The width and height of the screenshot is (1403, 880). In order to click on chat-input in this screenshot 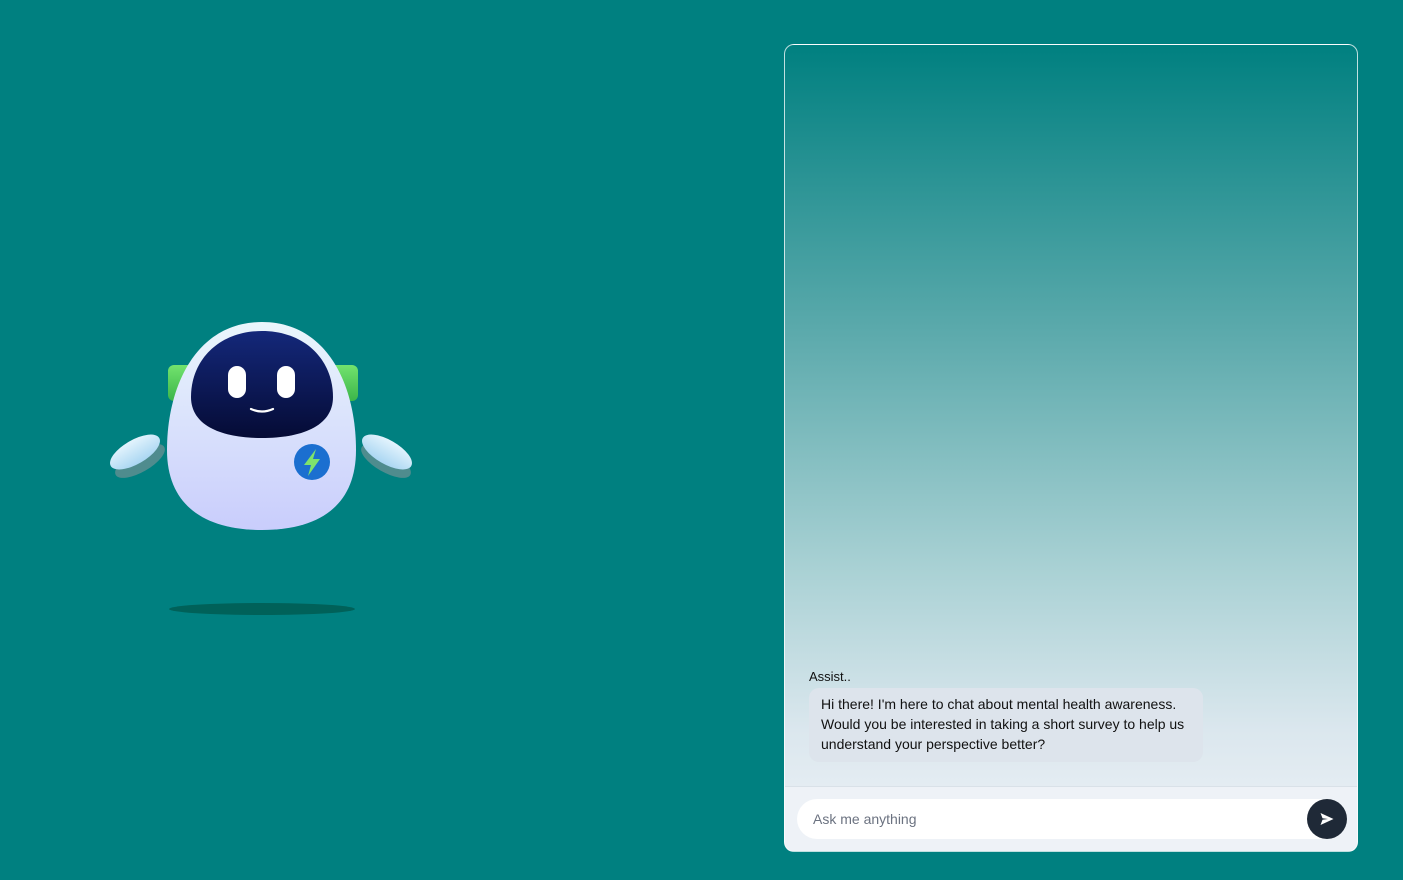, I will do `click(1053, 819)`.